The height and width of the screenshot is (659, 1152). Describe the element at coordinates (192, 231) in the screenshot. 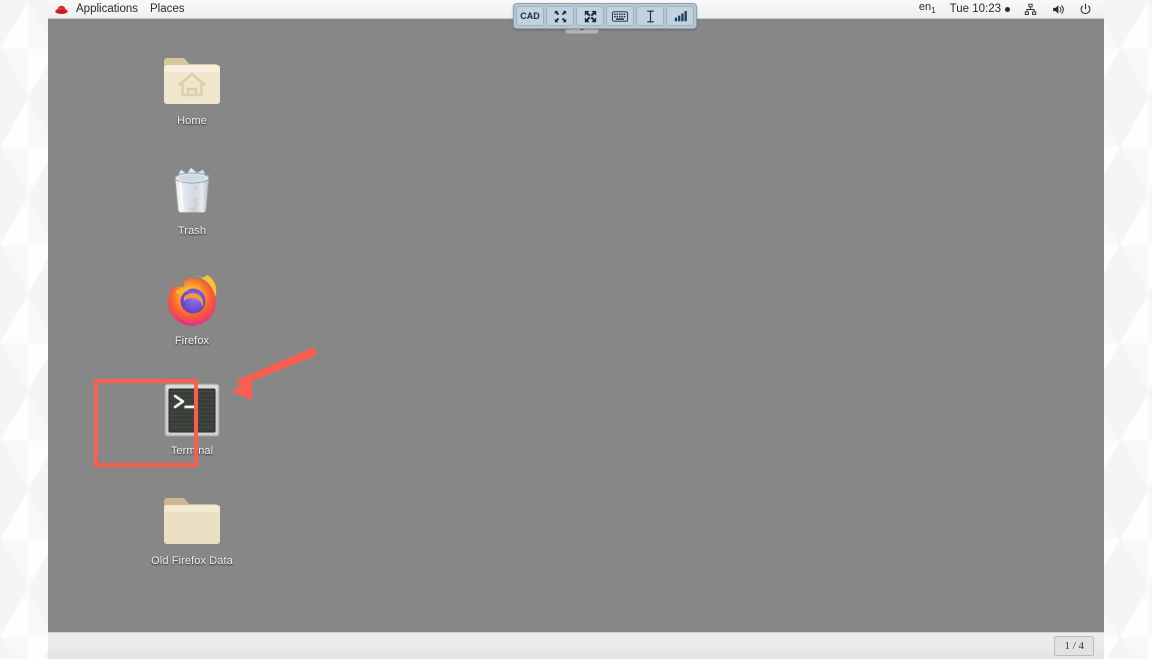

I see `desktop-icon-label: Trash` at that location.